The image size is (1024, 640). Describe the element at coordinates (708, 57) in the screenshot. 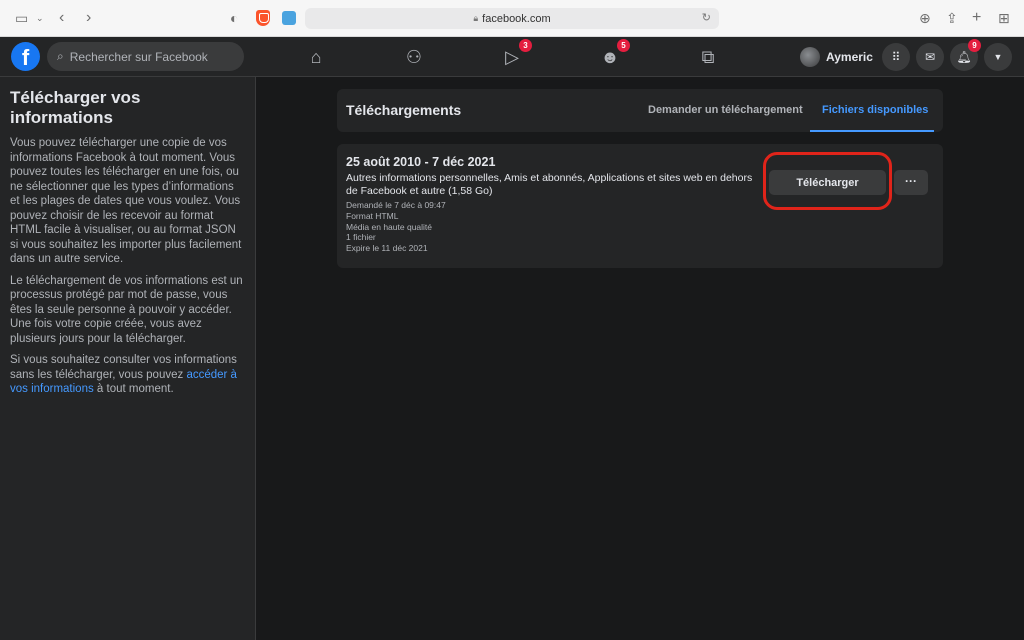

I see `gaming-icon: ⧉` at that location.